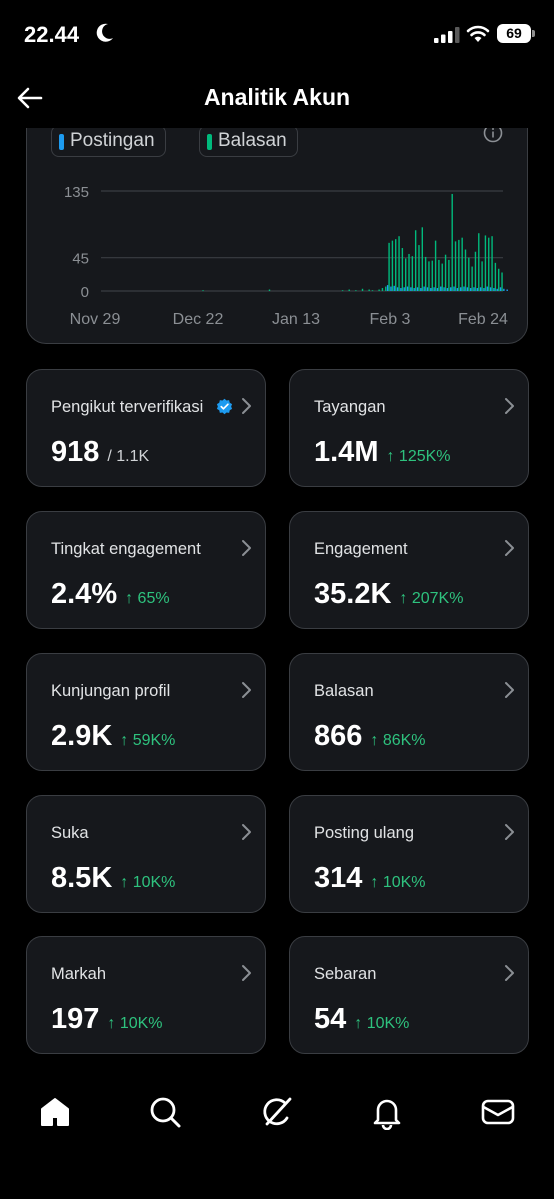 This screenshot has height=1199, width=554. I want to click on metric-label: Sebaran, so click(345, 974).